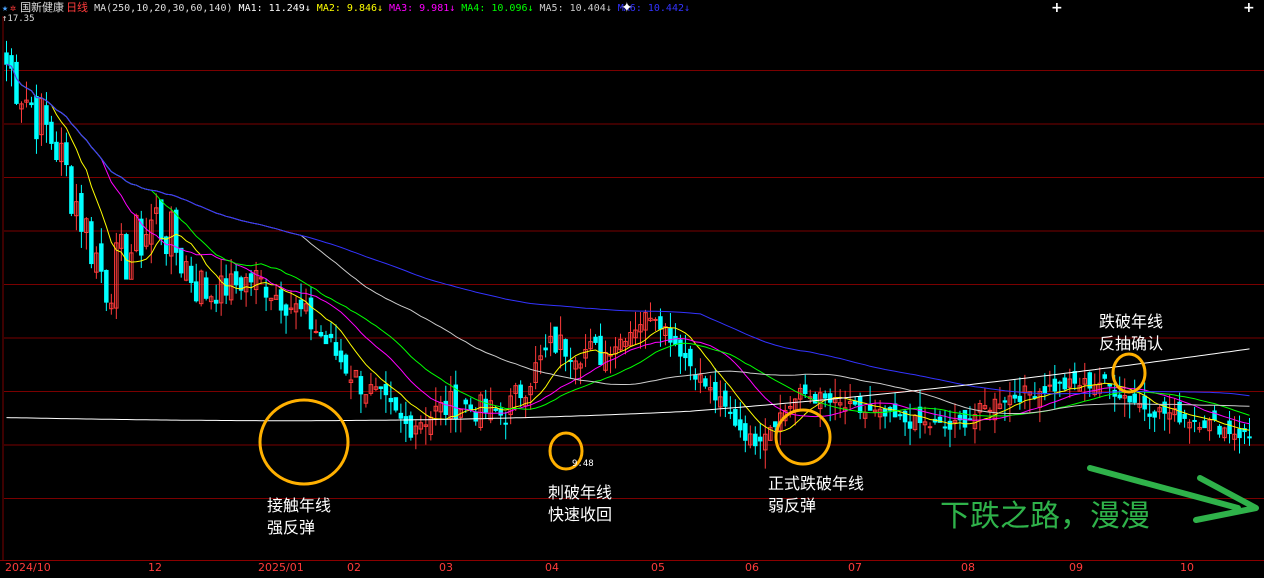 The image size is (1264, 578). What do you see at coordinates (18, 19) in the screenshot?
I see `high-price-label: ↑17.35` at bounding box center [18, 19].